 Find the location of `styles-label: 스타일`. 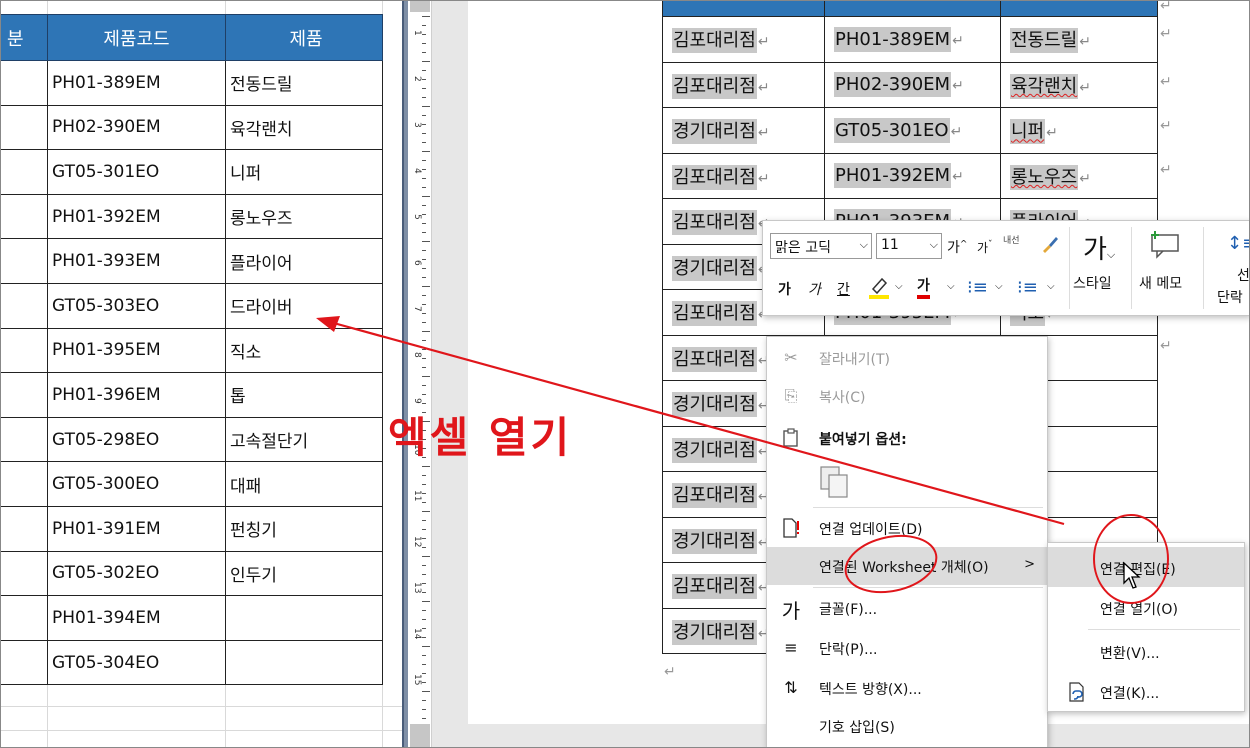

styles-label: 스타일 is located at coordinates (1092, 283).